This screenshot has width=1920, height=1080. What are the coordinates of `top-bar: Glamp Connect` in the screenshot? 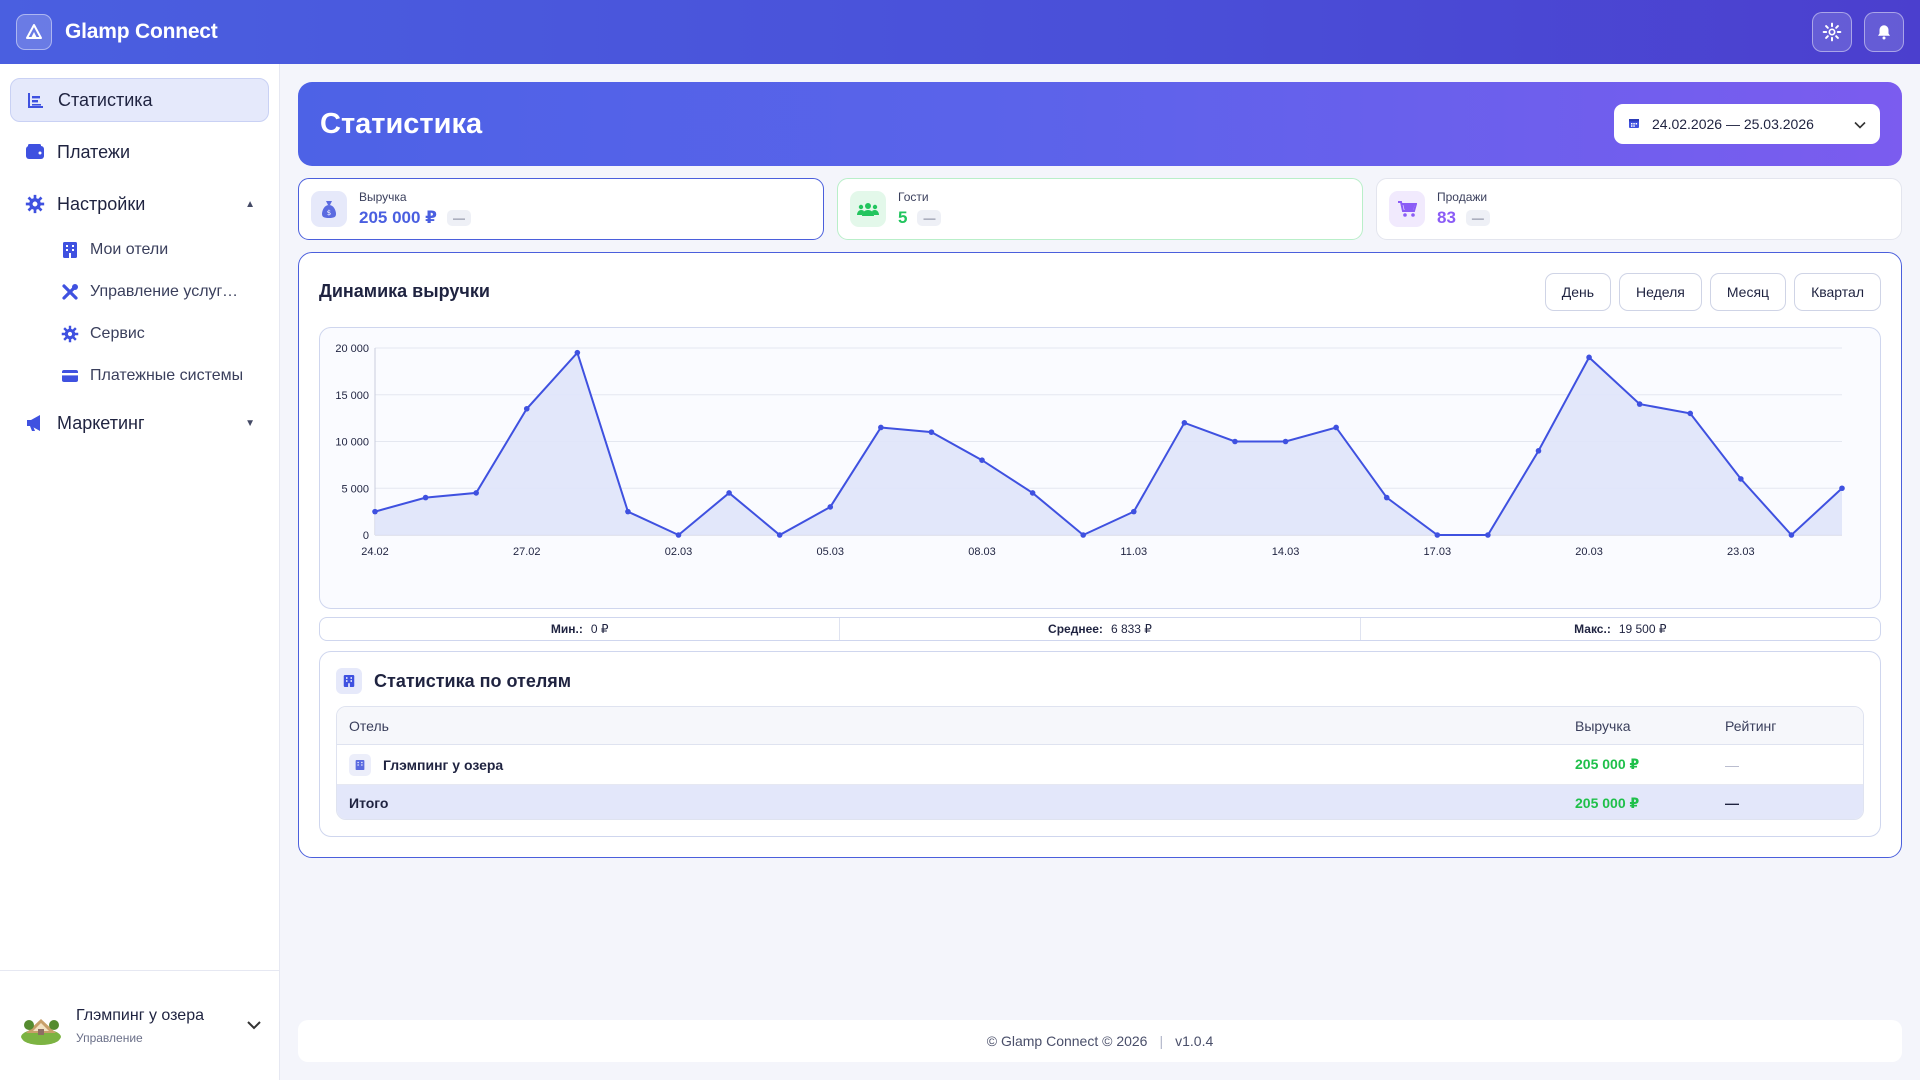 It's located at (960, 32).